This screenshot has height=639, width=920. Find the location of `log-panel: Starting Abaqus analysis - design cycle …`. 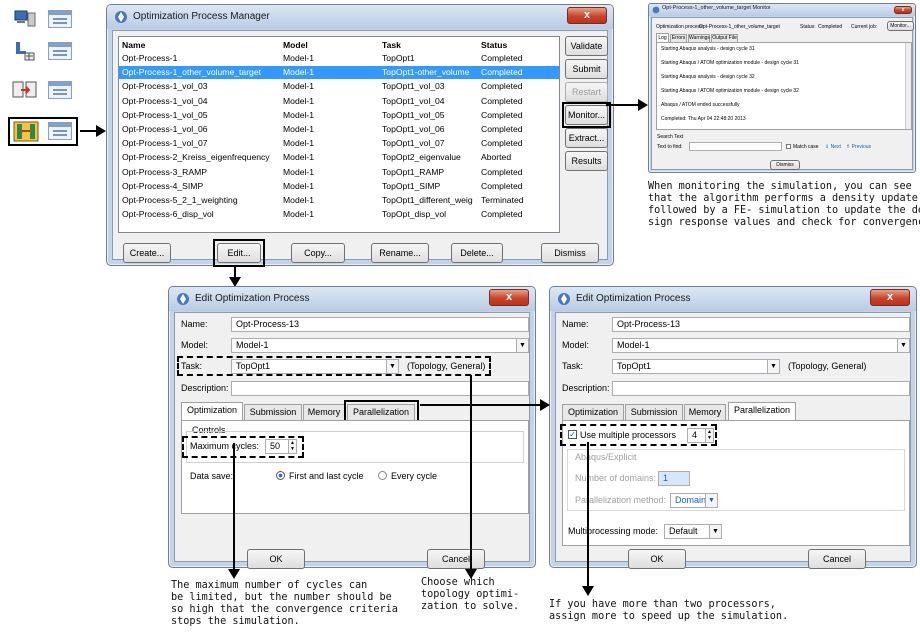

log-panel: Starting Abaqus analysis - design cycle … is located at coordinates (784, 86).